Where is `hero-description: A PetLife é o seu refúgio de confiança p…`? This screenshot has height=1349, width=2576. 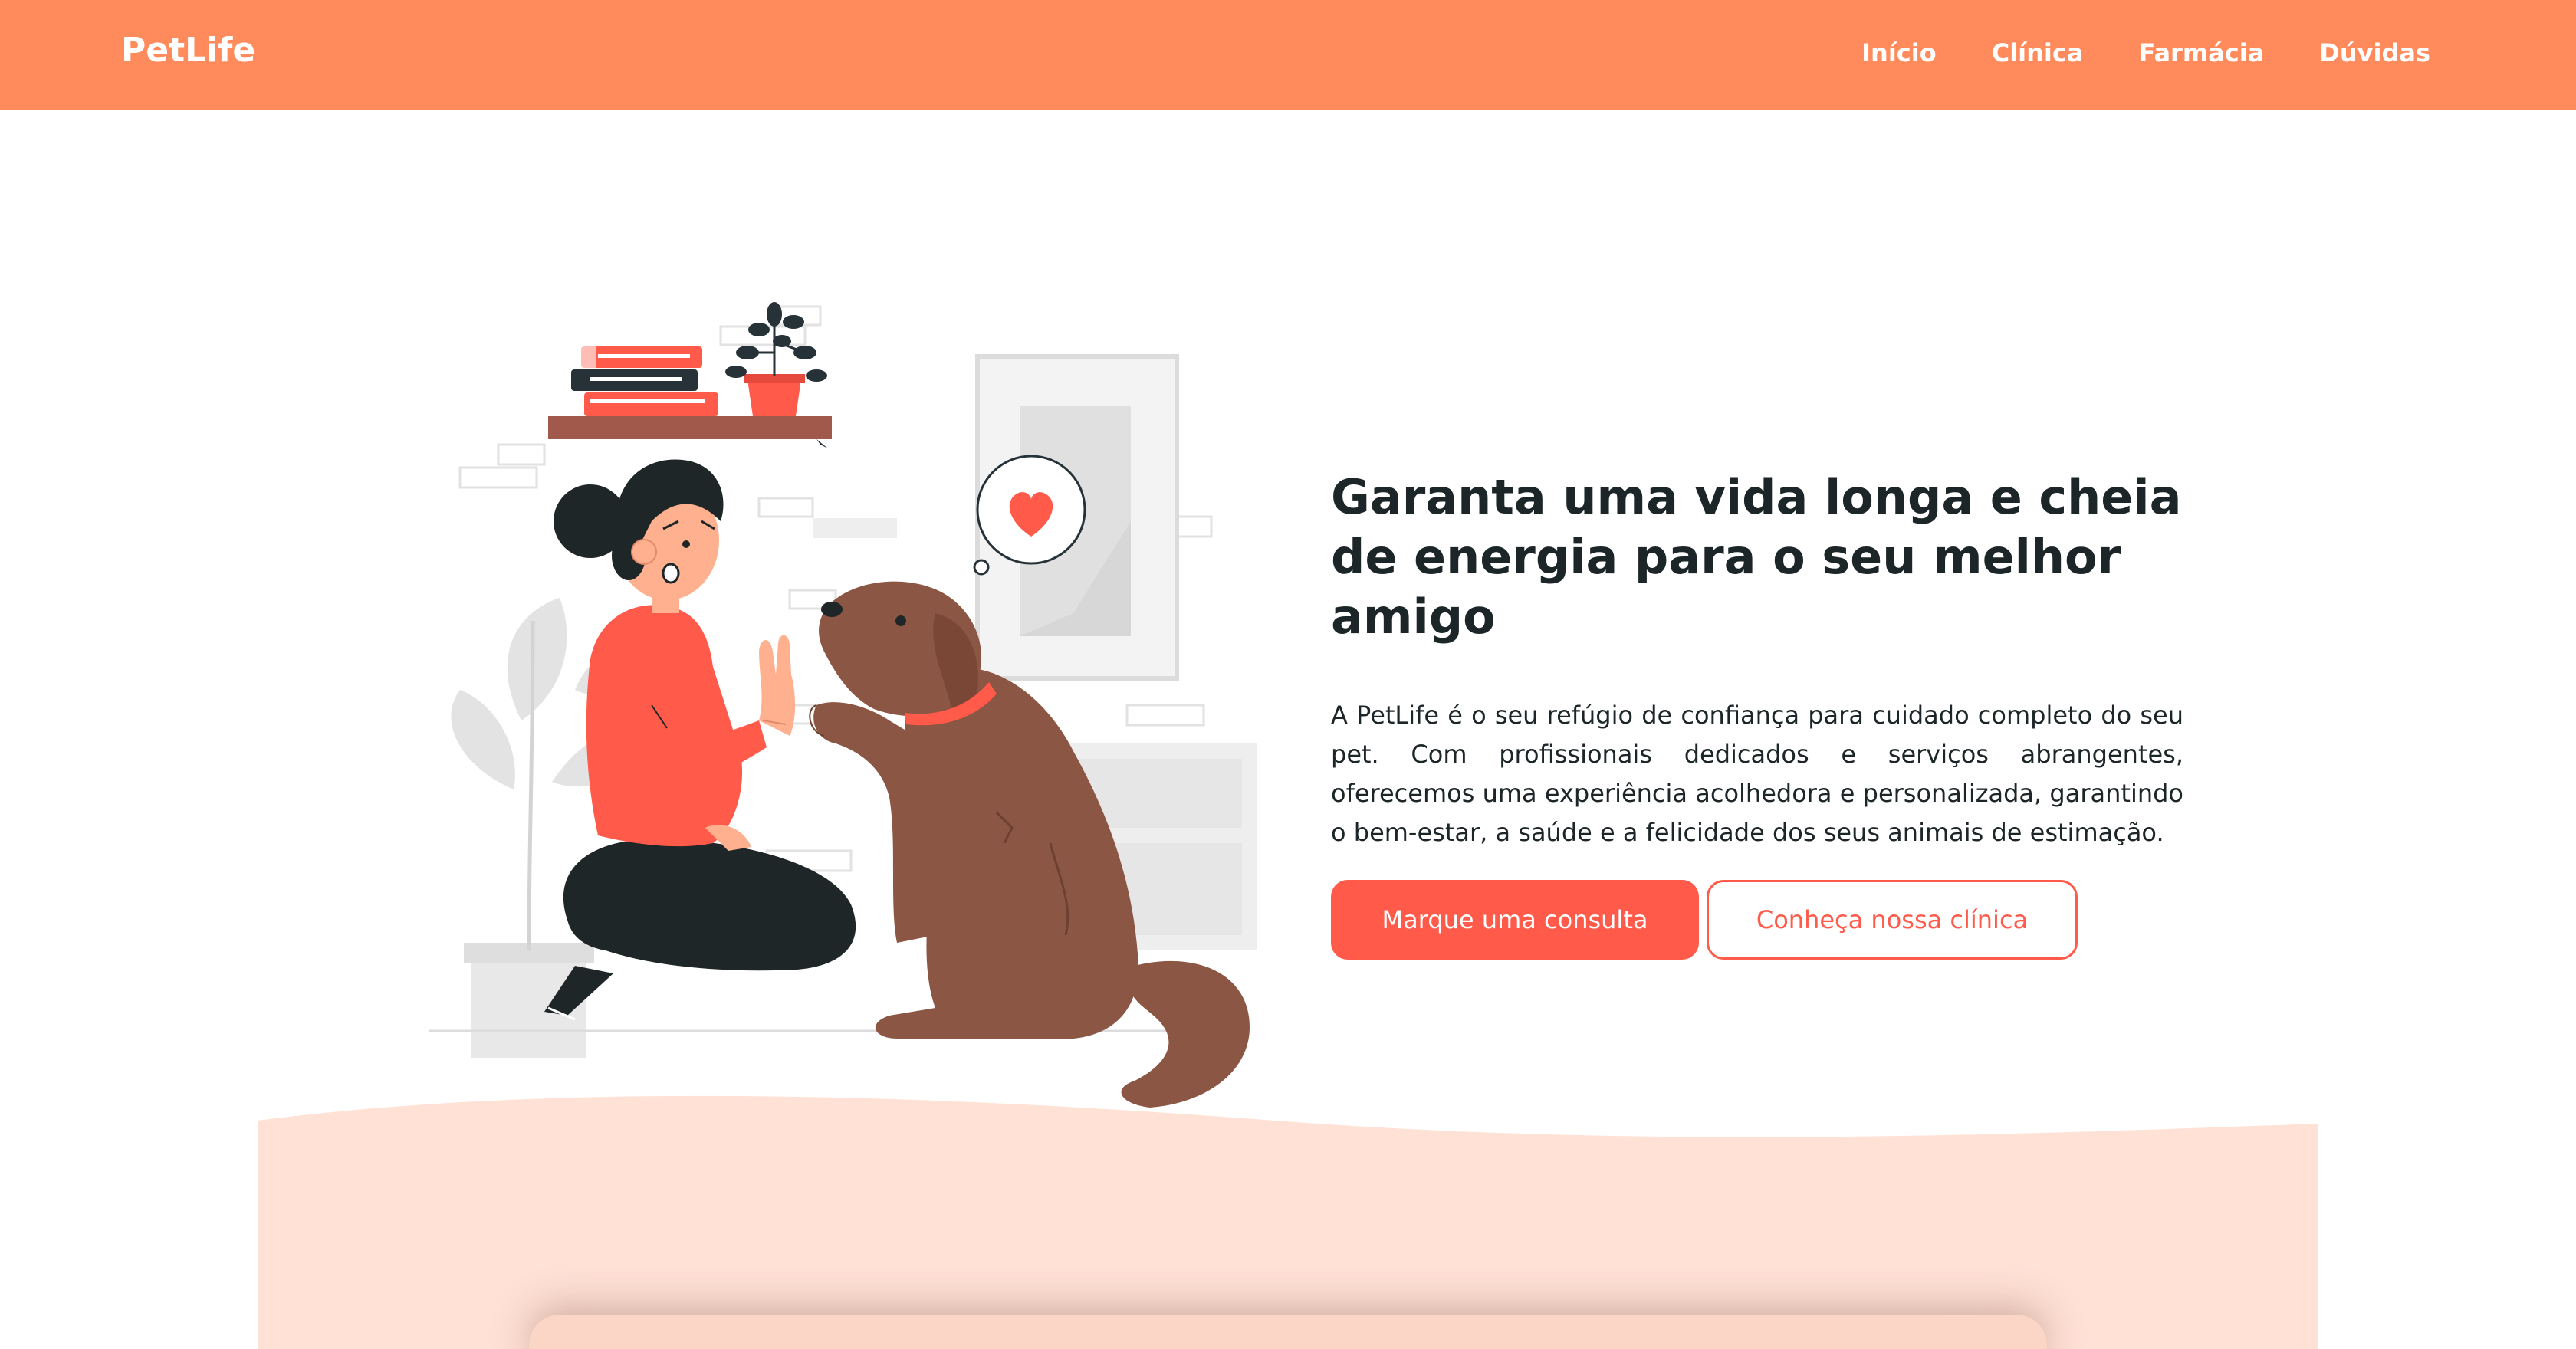
hero-description: A PetLife é o seu refúgio de confiança p… is located at coordinates (1757, 774).